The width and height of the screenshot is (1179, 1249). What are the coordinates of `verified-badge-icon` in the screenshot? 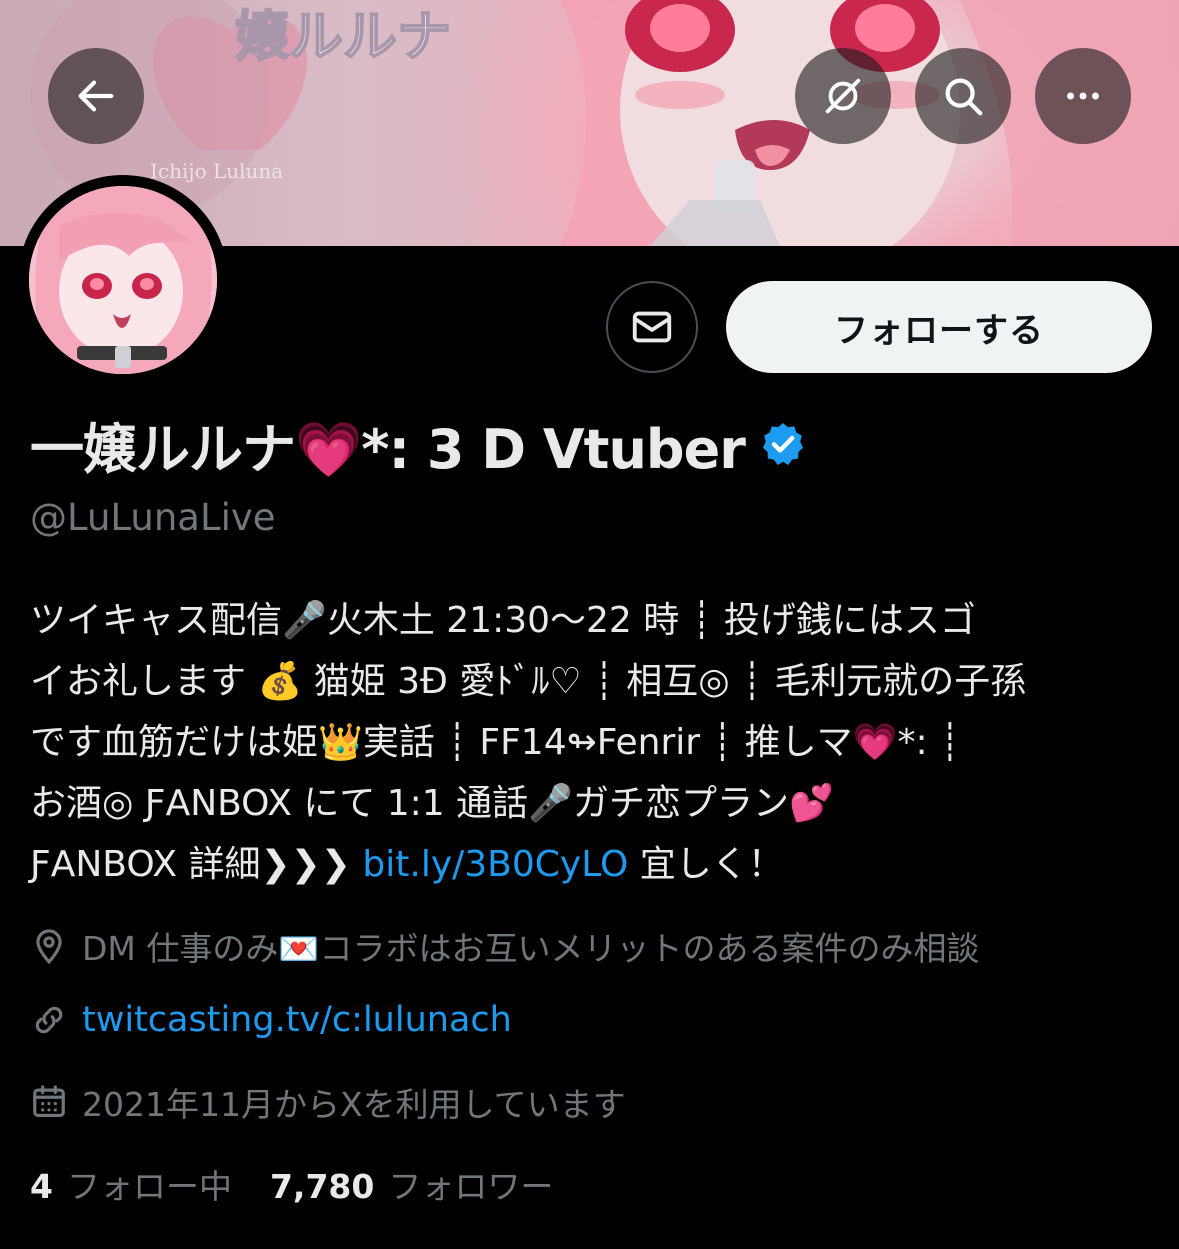 It's located at (783, 444).